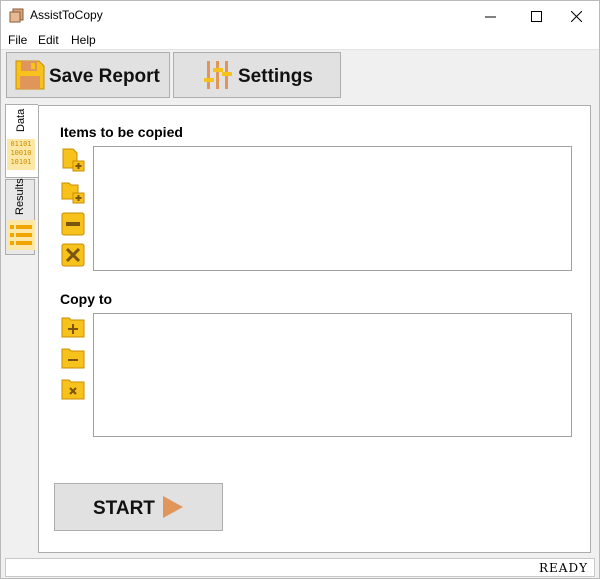 The width and height of the screenshot is (600, 579). I want to click on toolbar: Save Report Settings, so click(300, 75).